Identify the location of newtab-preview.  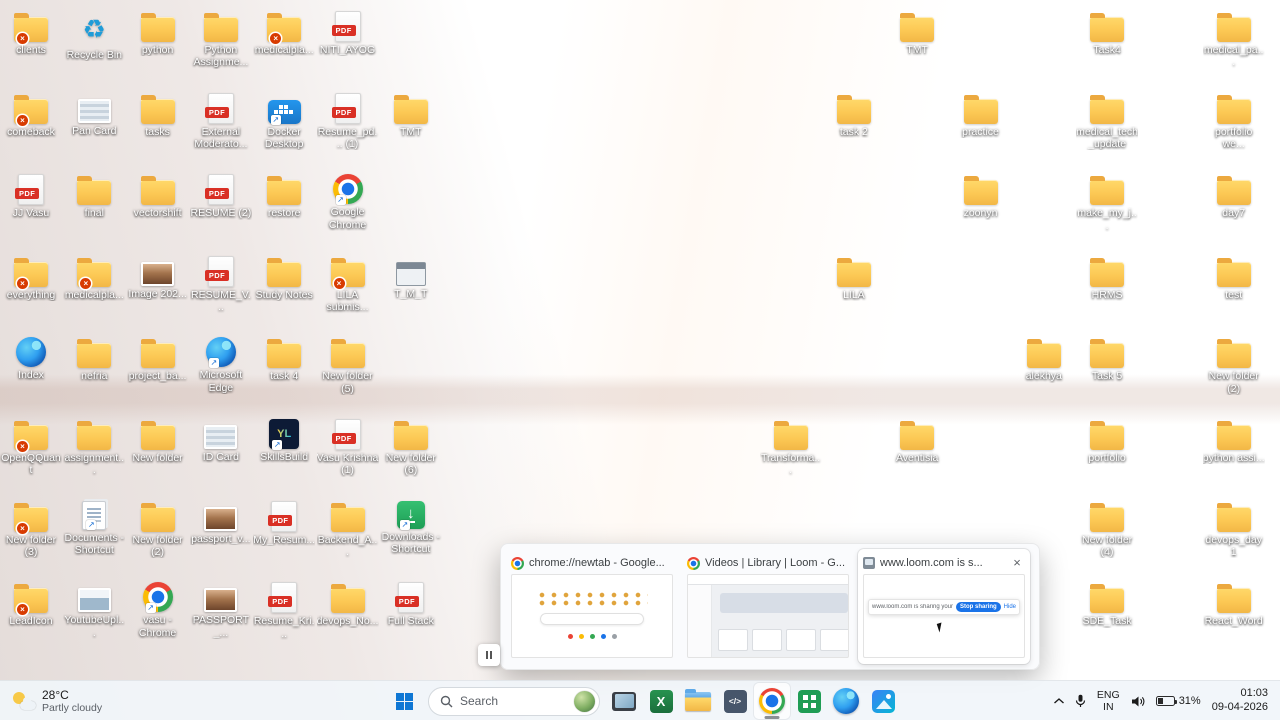
(592, 616).